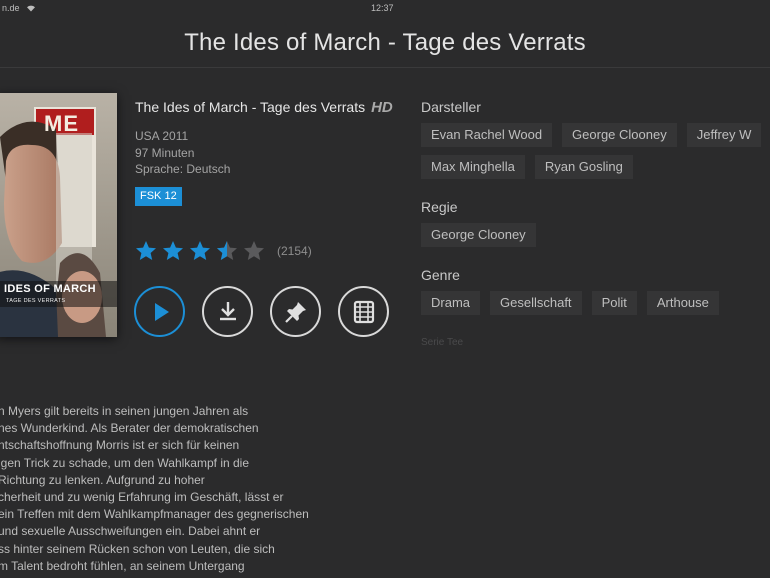  What do you see at coordinates (158, 196) in the screenshot?
I see `fsk-badge: FSK 12` at bounding box center [158, 196].